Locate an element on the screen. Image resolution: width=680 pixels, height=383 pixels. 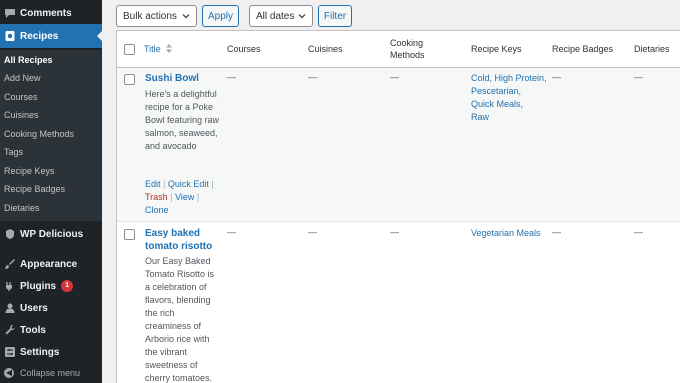
submenu-all-recipes: All Recipes is located at coordinates (28, 60).